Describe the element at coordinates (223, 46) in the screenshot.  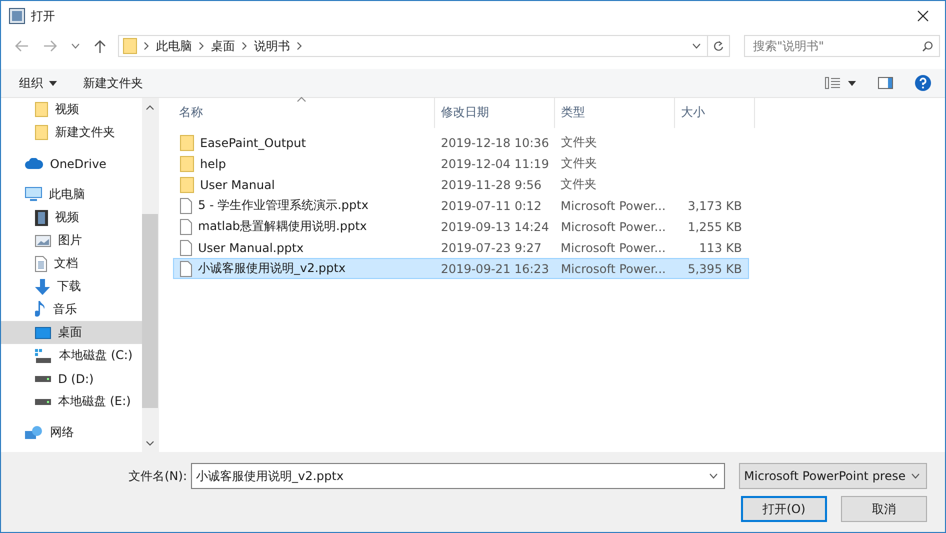
I see `breadcrumb: 桌面` at that location.